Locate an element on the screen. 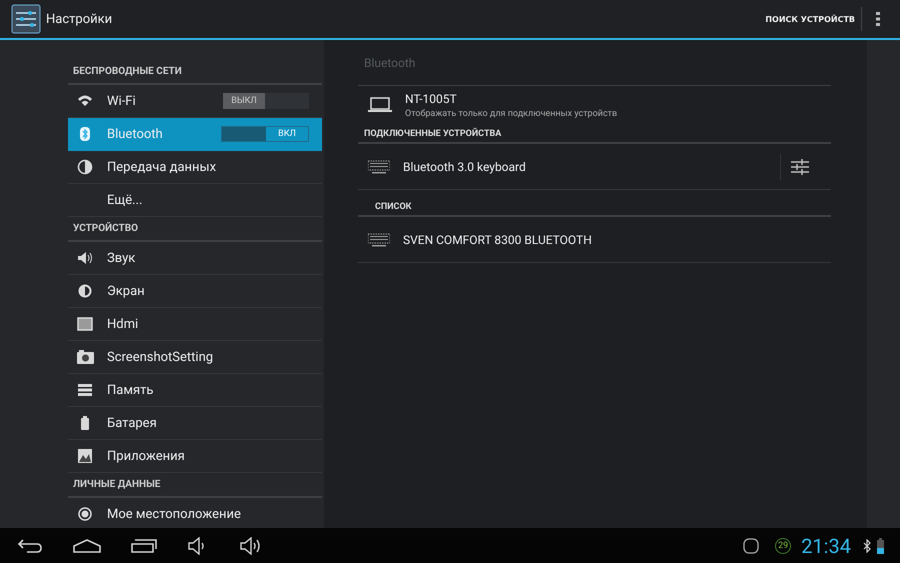  sidebar-item: Передача данных is located at coordinates (195, 167).